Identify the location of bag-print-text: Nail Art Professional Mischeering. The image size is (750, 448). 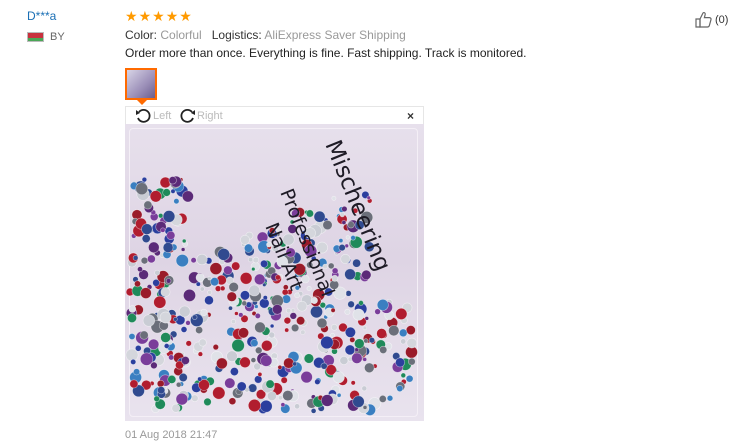
(327, 218).